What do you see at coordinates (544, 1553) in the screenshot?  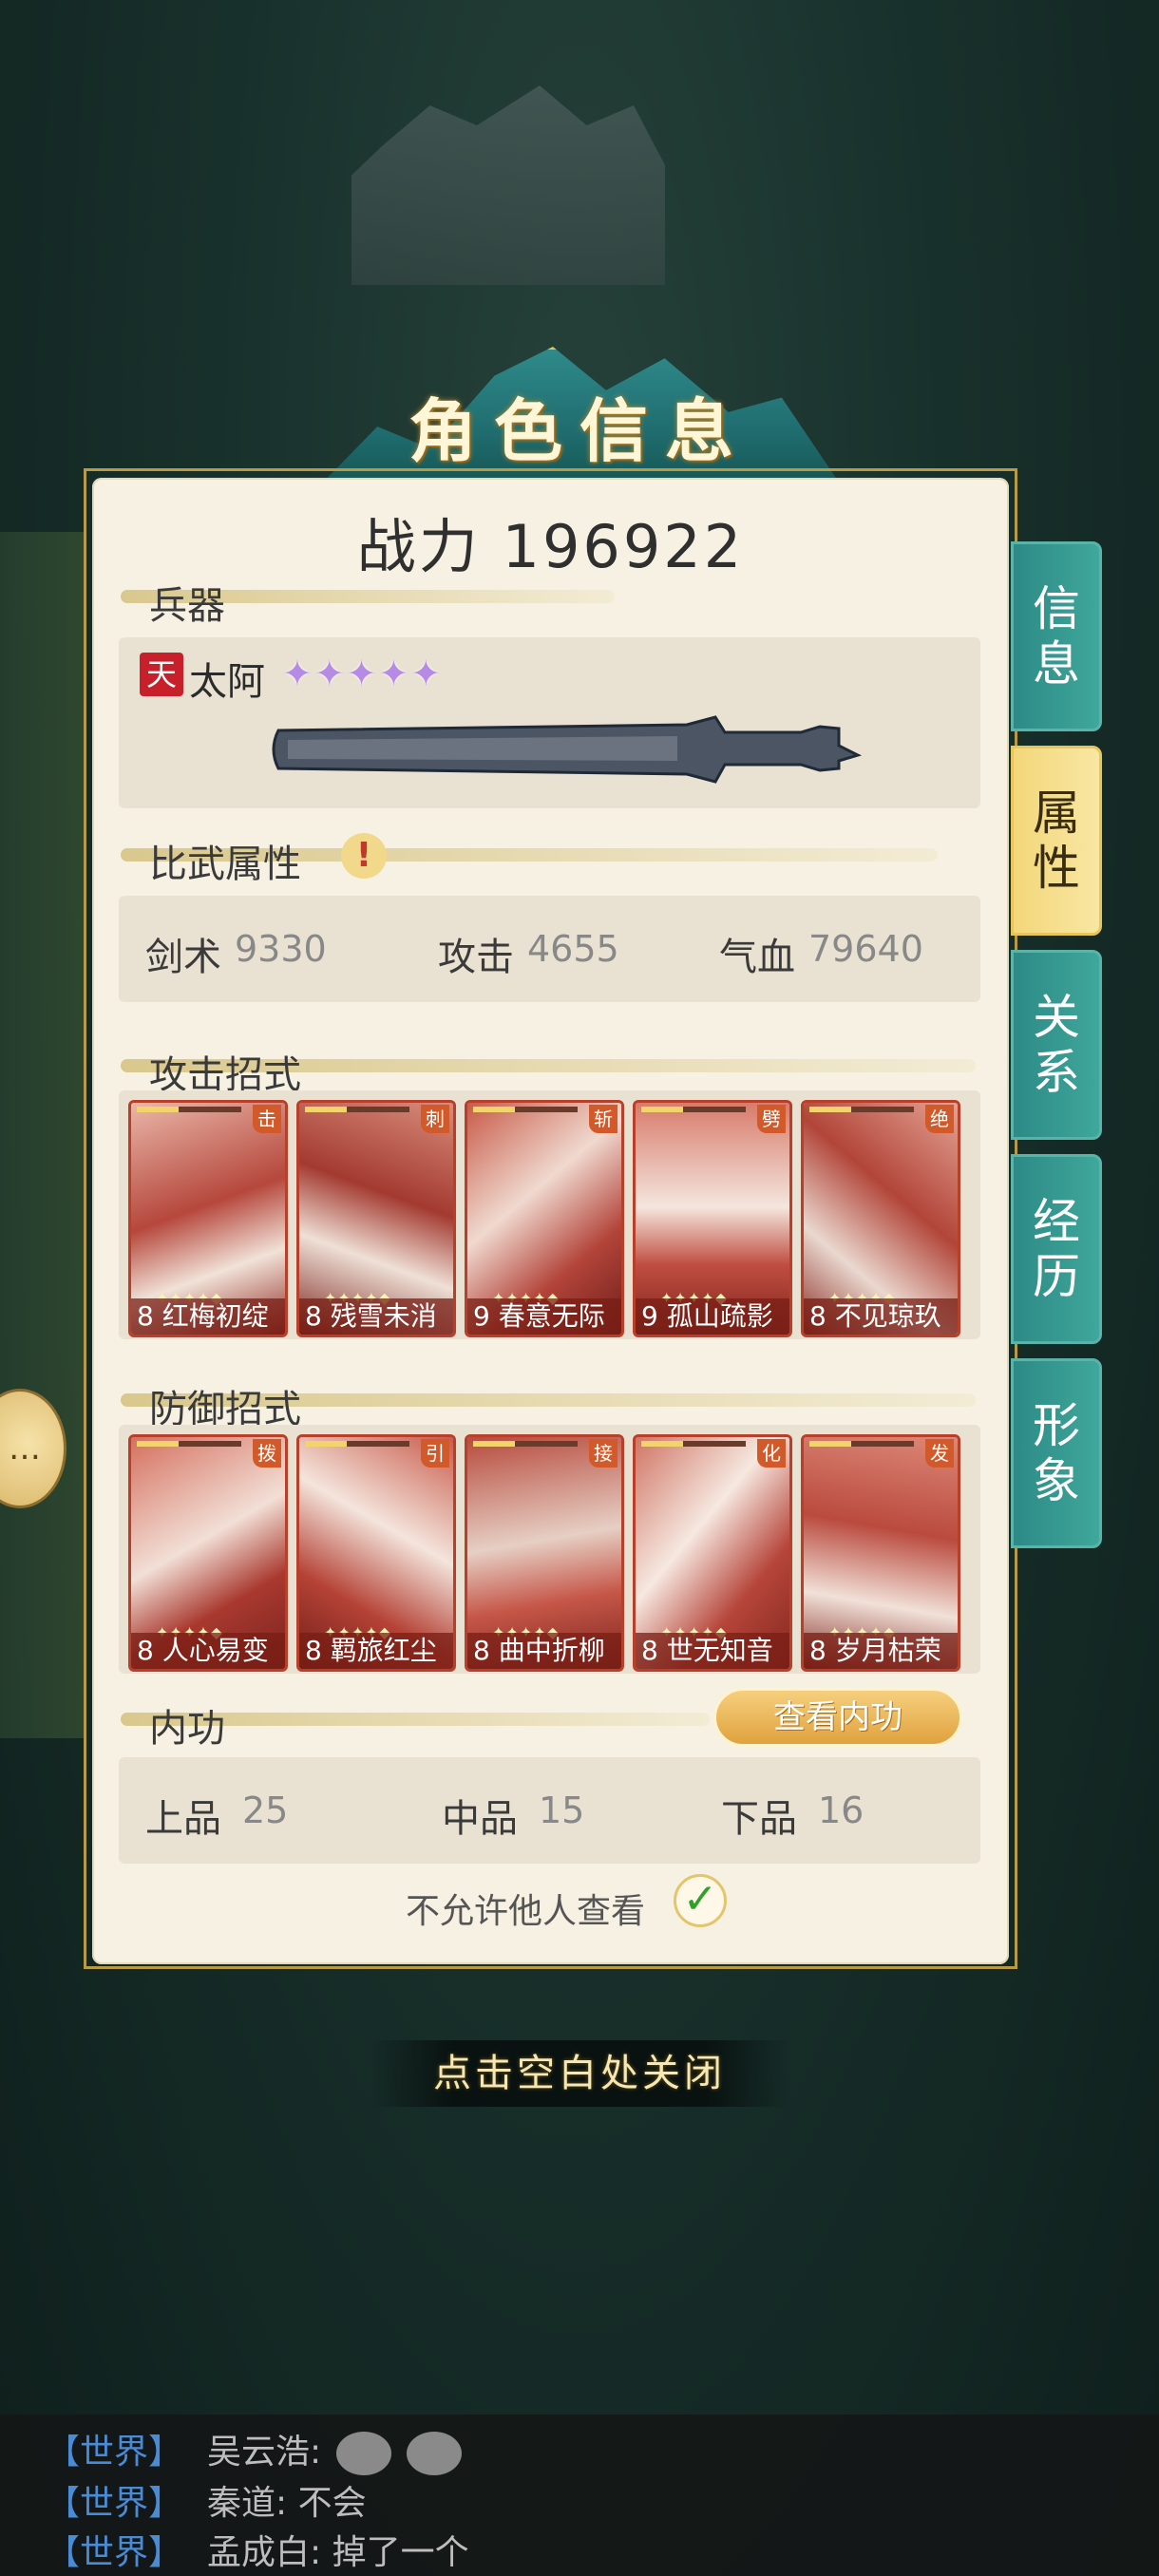 I see `move-card: 接 ✦✦✦✦◆ 8 曲中折柳` at bounding box center [544, 1553].